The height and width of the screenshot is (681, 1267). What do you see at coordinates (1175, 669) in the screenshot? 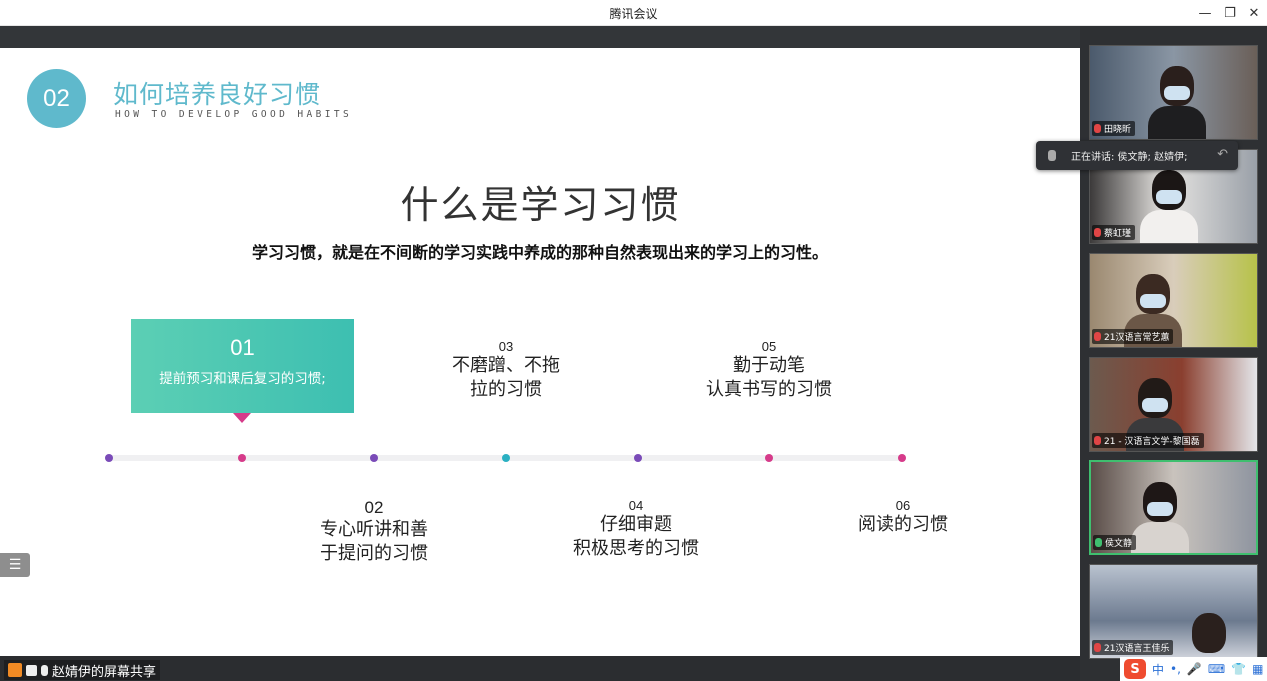
I see `ime-punctuation-icon: •,` at bounding box center [1175, 669].